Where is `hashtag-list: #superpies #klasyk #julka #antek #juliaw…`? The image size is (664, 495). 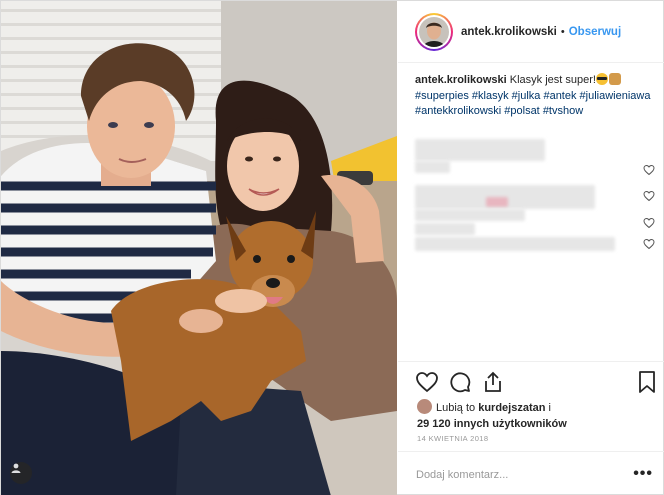 hashtag-list: #superpies #klasyk #julka #antek #juliaw… is located at coordinates (532, 104).